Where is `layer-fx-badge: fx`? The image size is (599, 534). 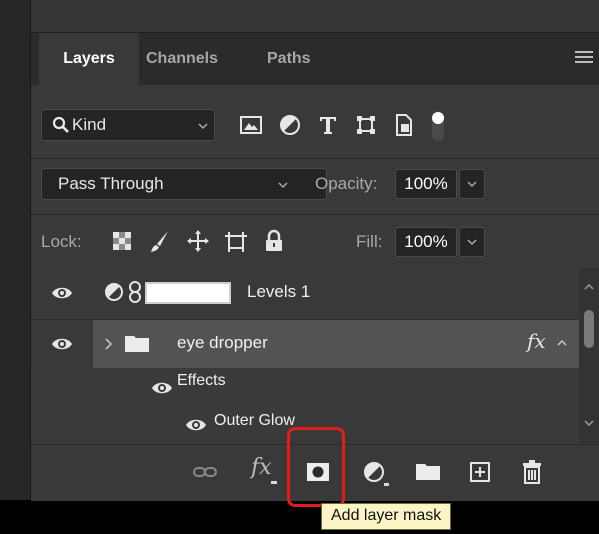 layer-fx-badge: fx is located at coordinates (536, 341).